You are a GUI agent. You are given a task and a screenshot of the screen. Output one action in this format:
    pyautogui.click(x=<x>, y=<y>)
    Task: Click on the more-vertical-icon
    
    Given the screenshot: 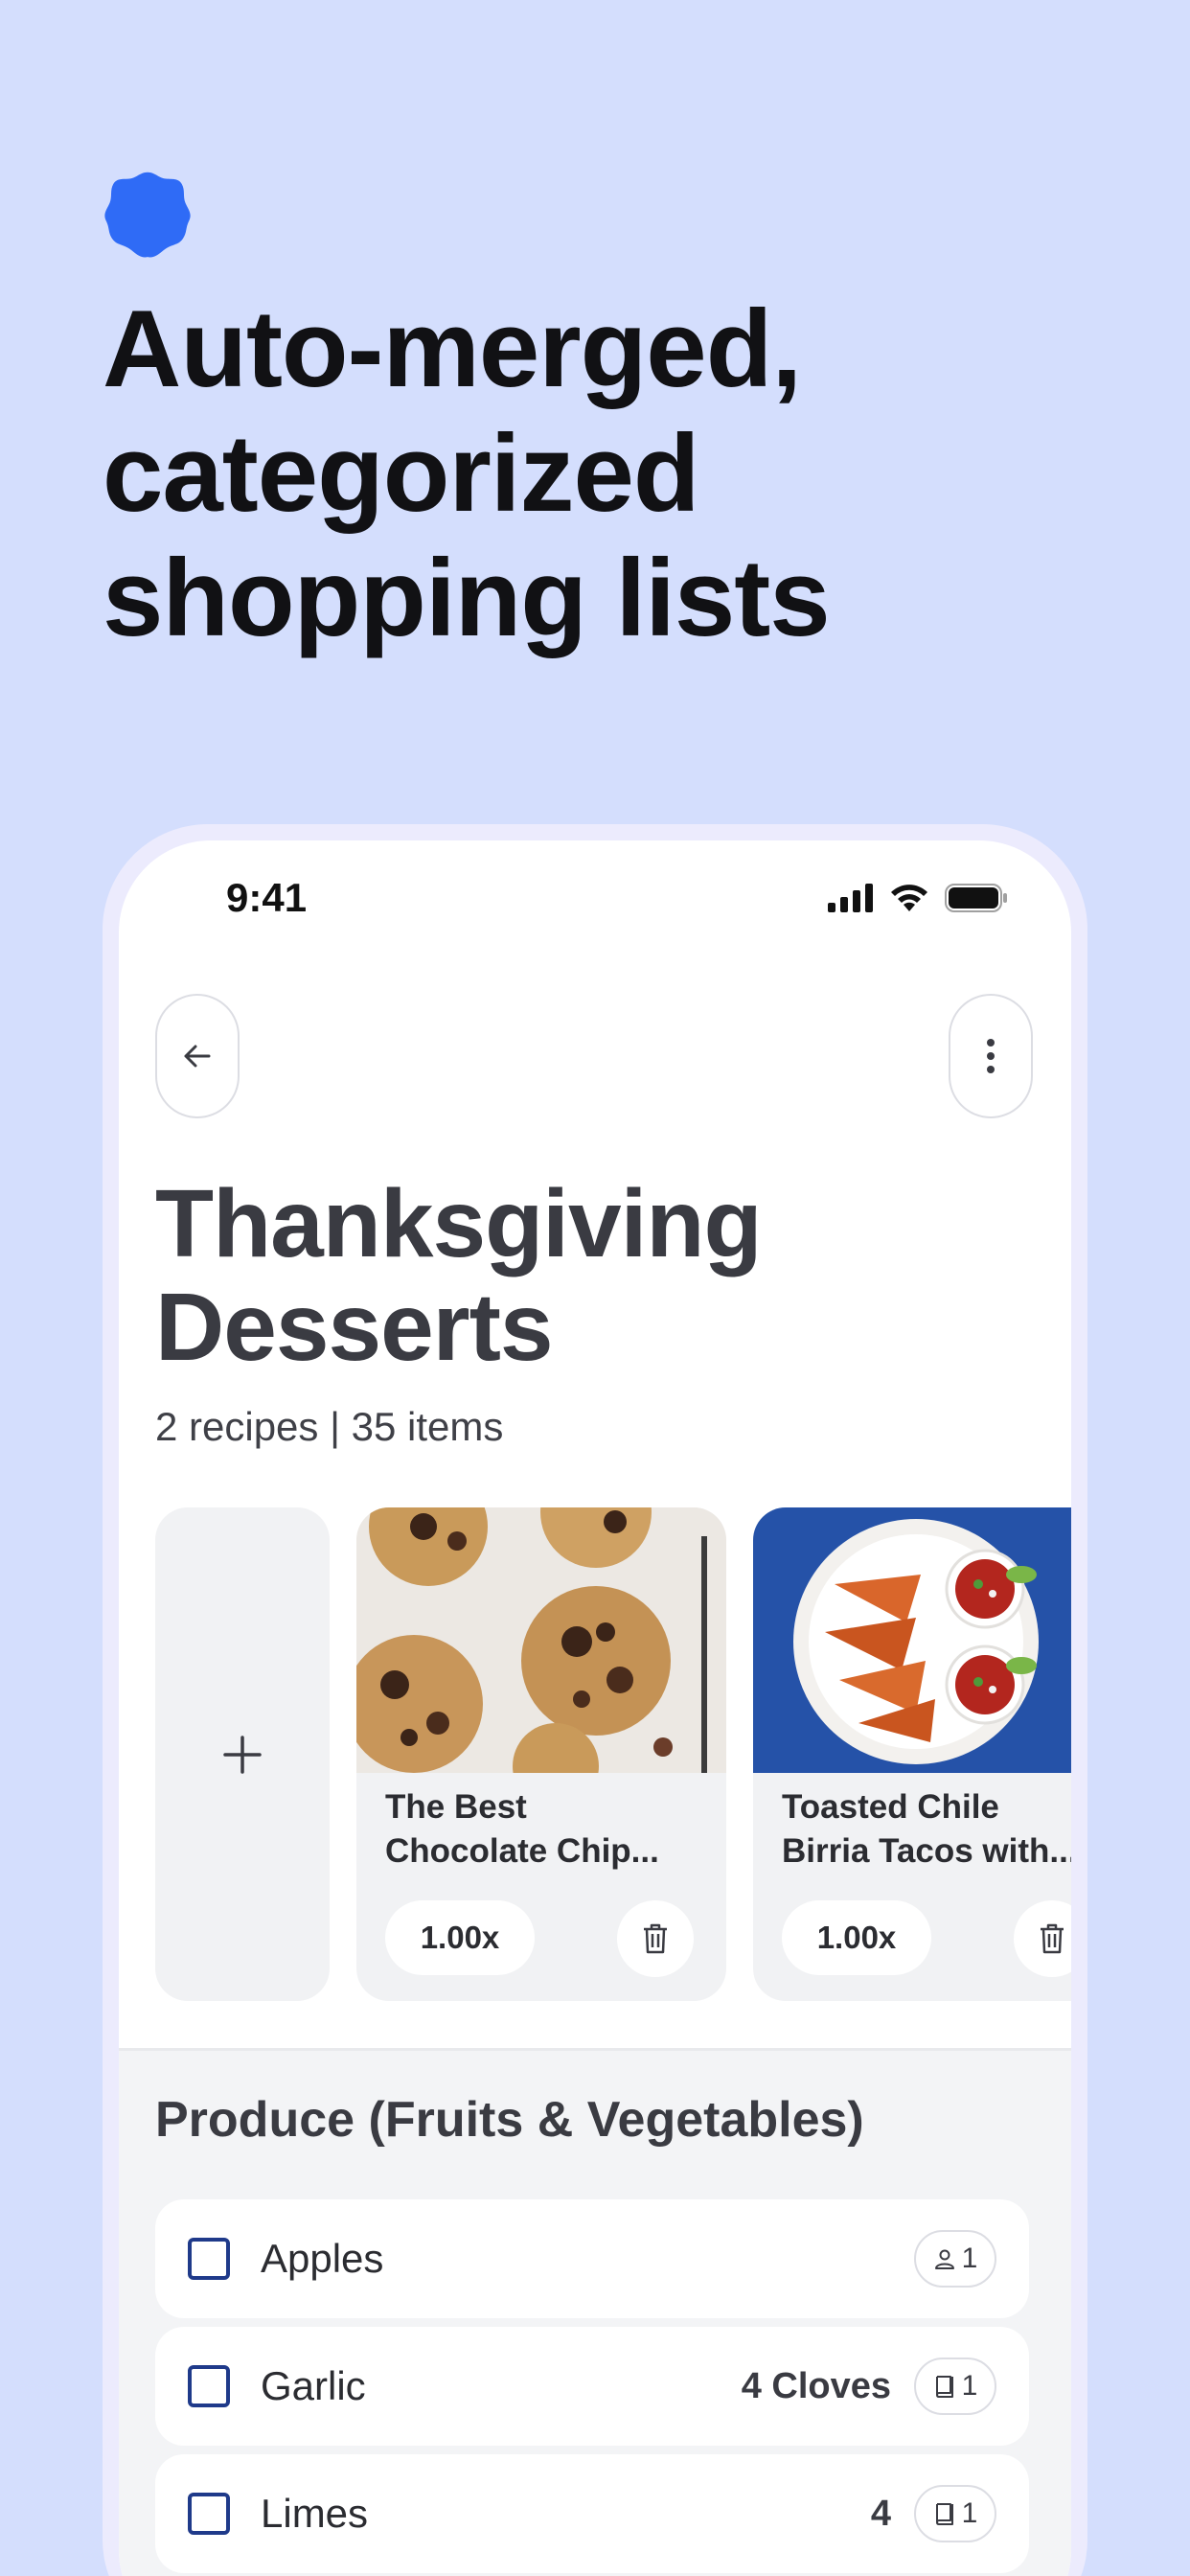 What is the action you would take?
    pyautogui.click(x=991, y=1056)
    